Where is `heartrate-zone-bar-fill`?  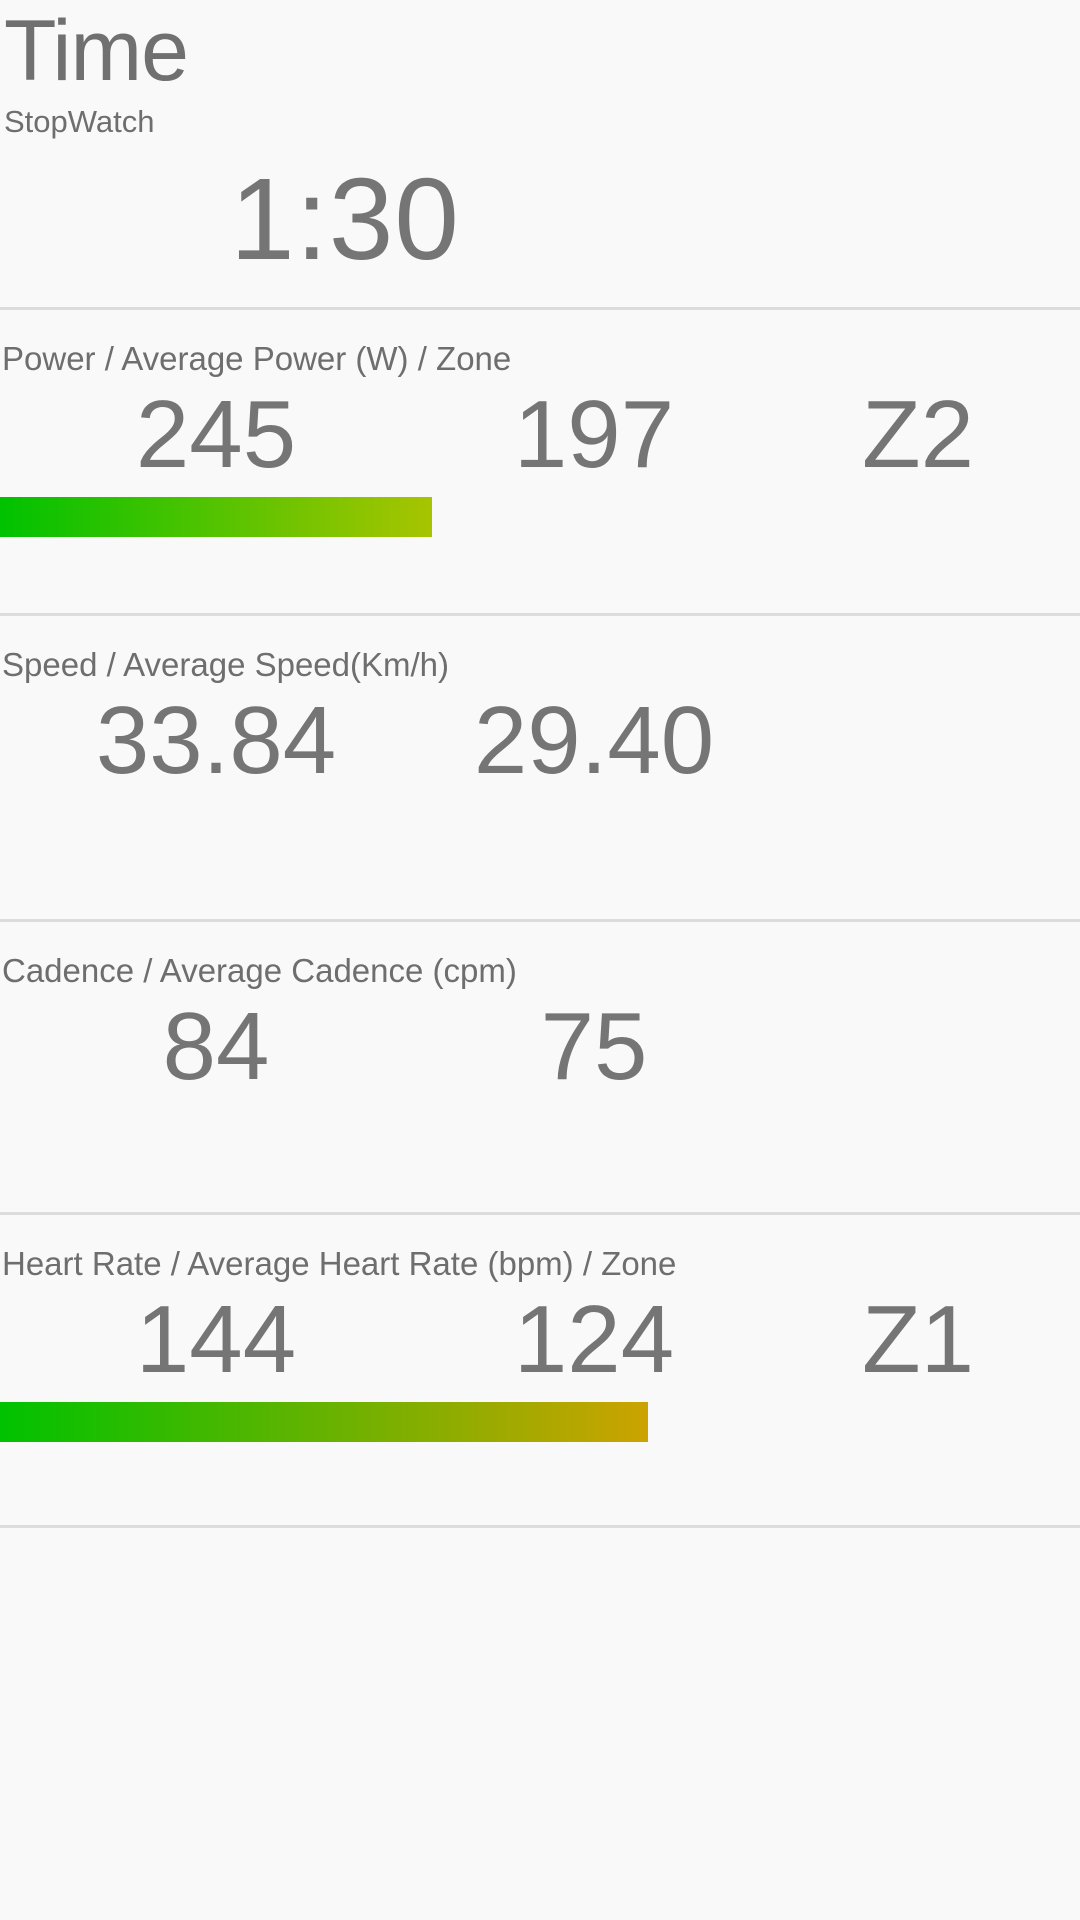 heartrate-zone-bar-fill is located at coordinates (324, 1421).